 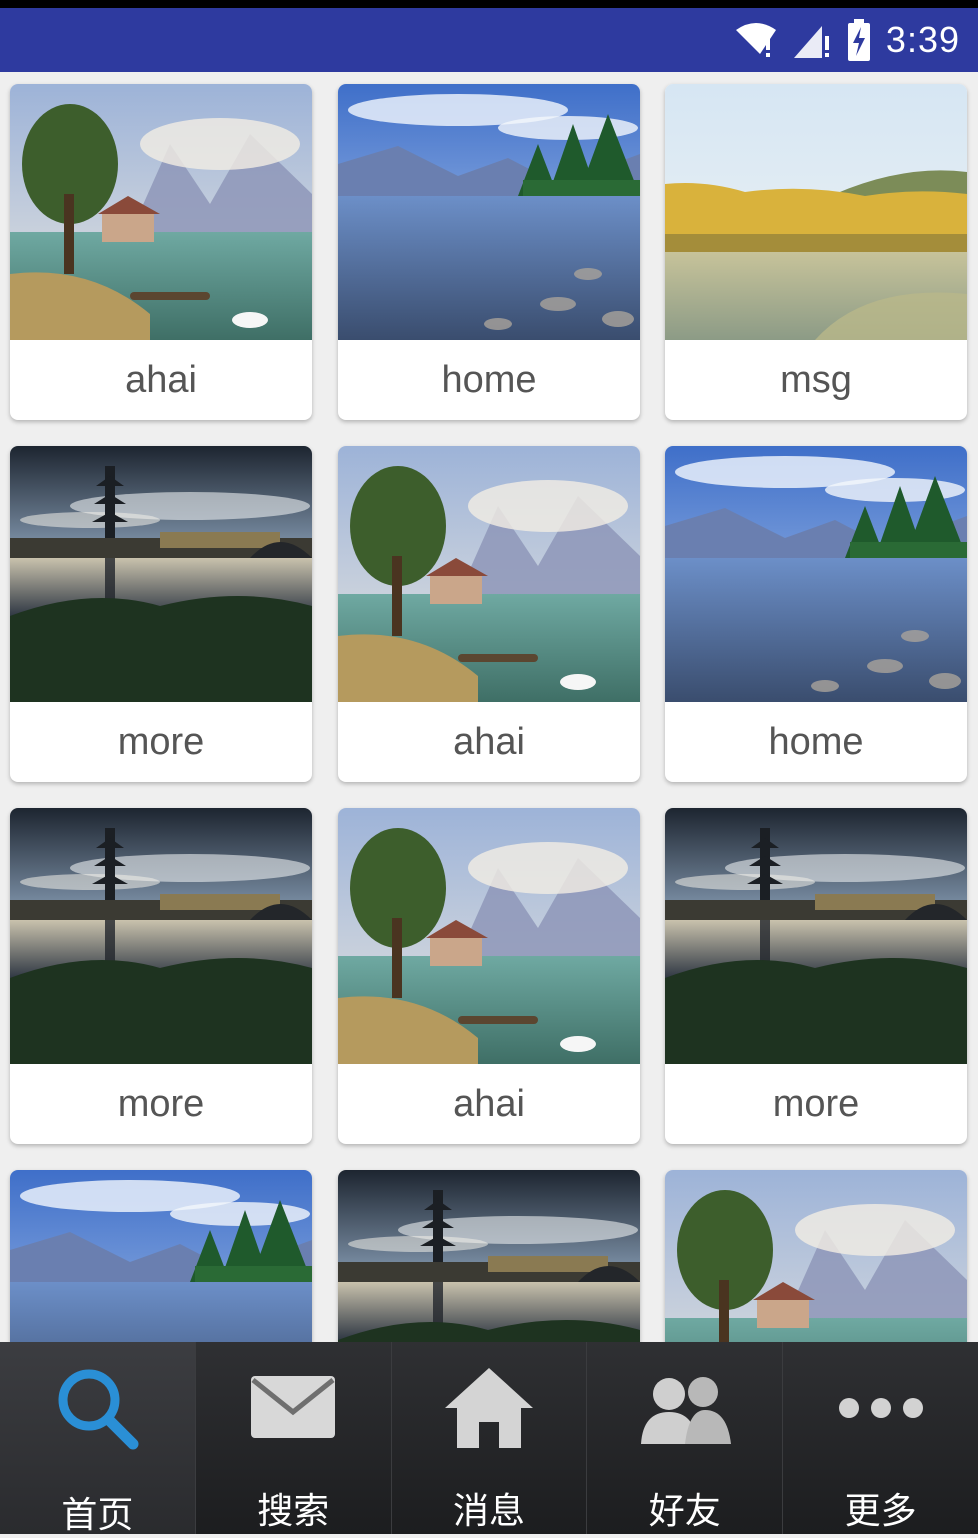 I want to click on home-icon, so click(x=488, y=1408).